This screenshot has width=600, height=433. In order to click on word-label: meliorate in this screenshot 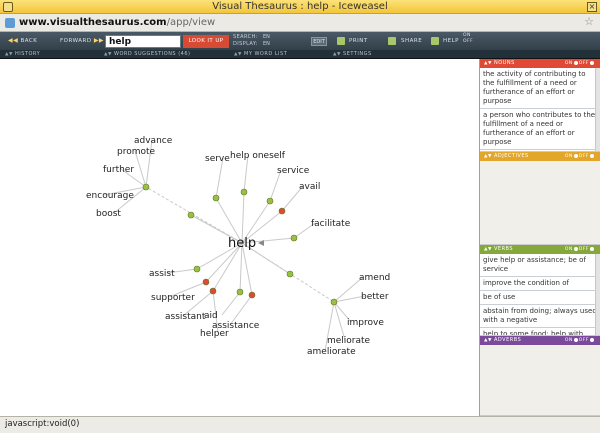, I will do `click(349, 341)`.